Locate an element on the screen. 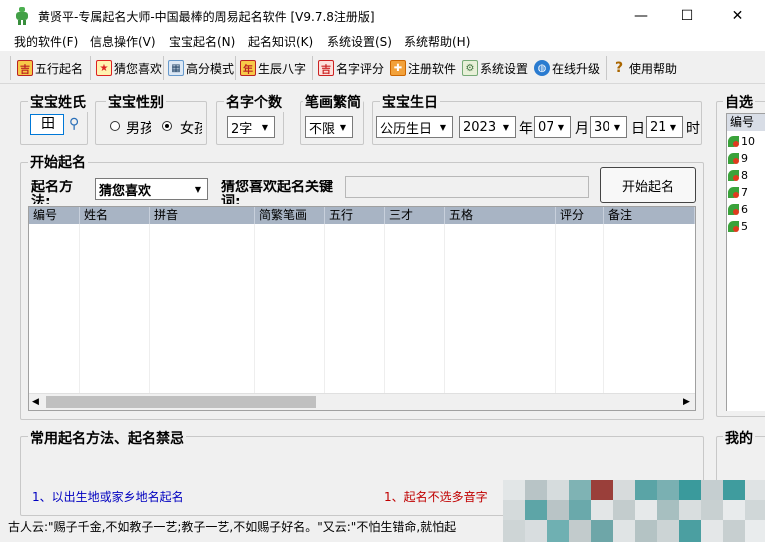 The width and height of the screenshot is (765, 542). app-icon is located at coordinates (22, 16).